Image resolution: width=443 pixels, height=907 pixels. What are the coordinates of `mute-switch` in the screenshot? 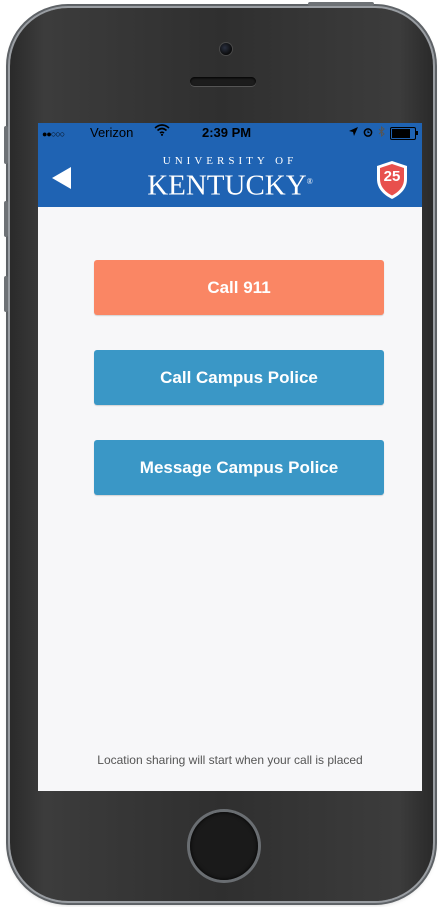 It's located at (6, 145).